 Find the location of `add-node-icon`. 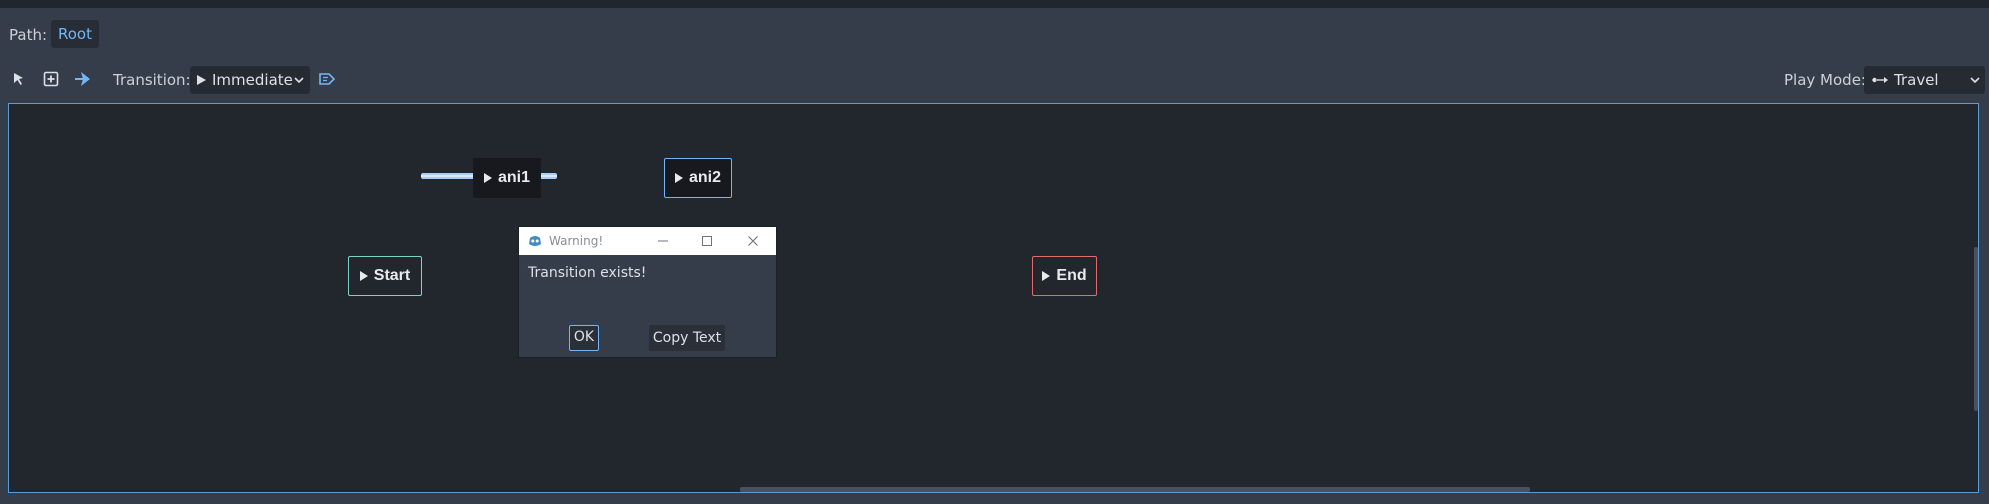

add-node-icon is located at coordinates (51, 79).